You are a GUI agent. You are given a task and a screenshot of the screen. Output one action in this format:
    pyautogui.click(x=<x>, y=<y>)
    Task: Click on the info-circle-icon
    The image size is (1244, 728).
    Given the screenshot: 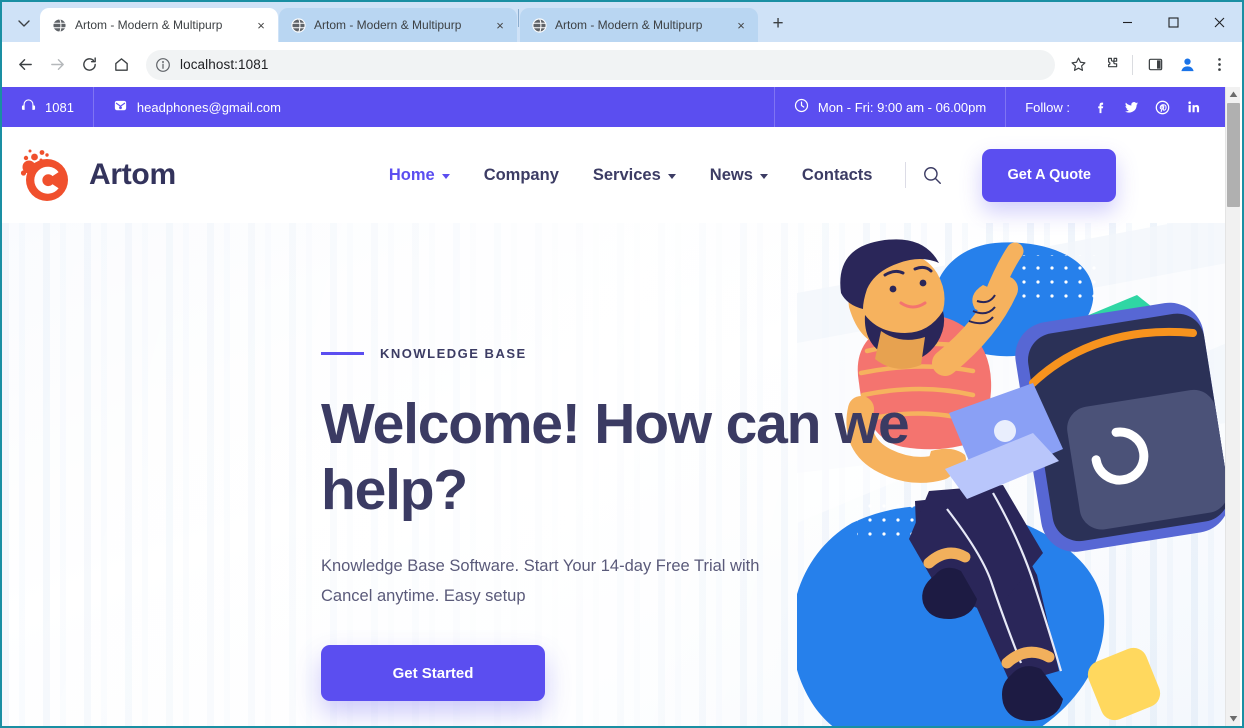 What is the action you would take?
    pyautogui.click(x=163, y=65)
    